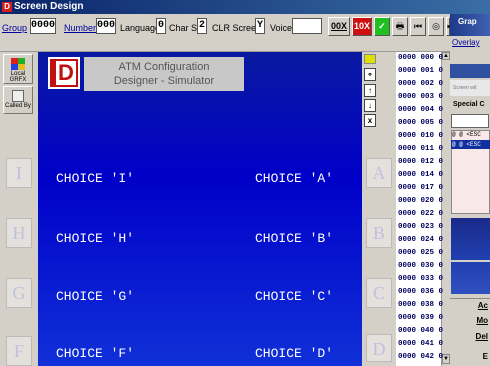 The height and width of the screenshot is (366, 490). What do you see at coordinates (470, 305) in the screenshot?
I see `add-button: Ac` at bounding box center [470, 305].